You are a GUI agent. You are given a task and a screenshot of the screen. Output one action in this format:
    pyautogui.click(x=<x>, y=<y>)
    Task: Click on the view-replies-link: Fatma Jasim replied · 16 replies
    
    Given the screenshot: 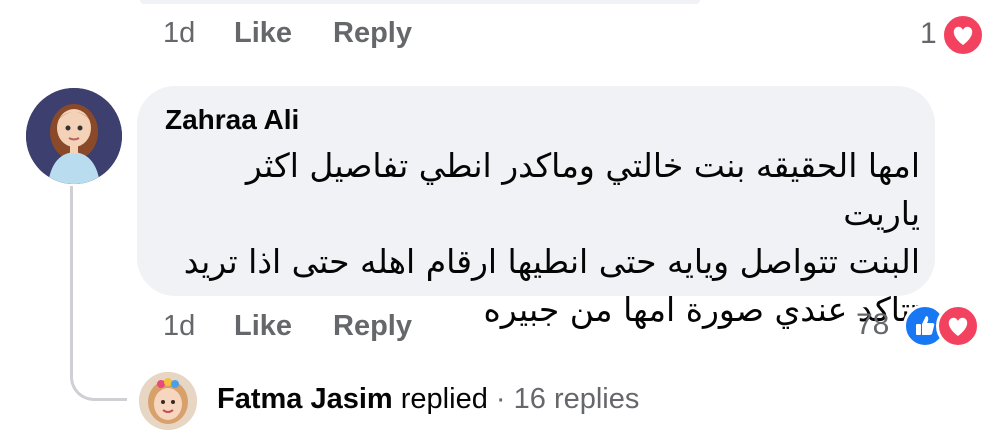 What is the action you would take?
    pyautogui.click(x=428, y=399)
    